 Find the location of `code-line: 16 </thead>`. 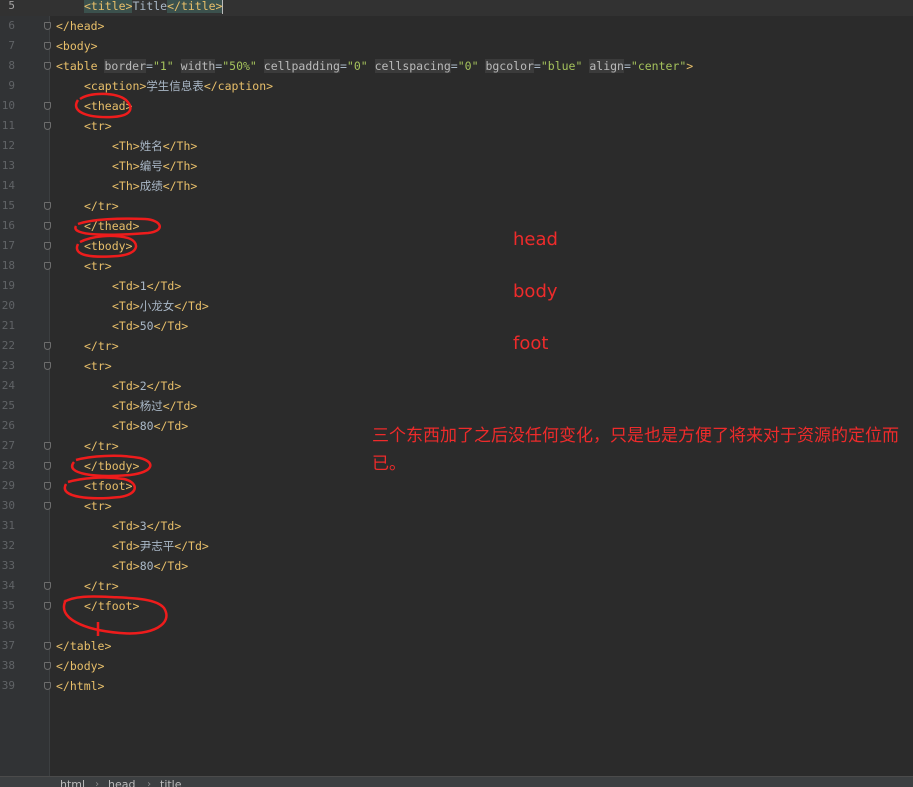

code-line: 16 </thead> is located at coordinates (456, 226).